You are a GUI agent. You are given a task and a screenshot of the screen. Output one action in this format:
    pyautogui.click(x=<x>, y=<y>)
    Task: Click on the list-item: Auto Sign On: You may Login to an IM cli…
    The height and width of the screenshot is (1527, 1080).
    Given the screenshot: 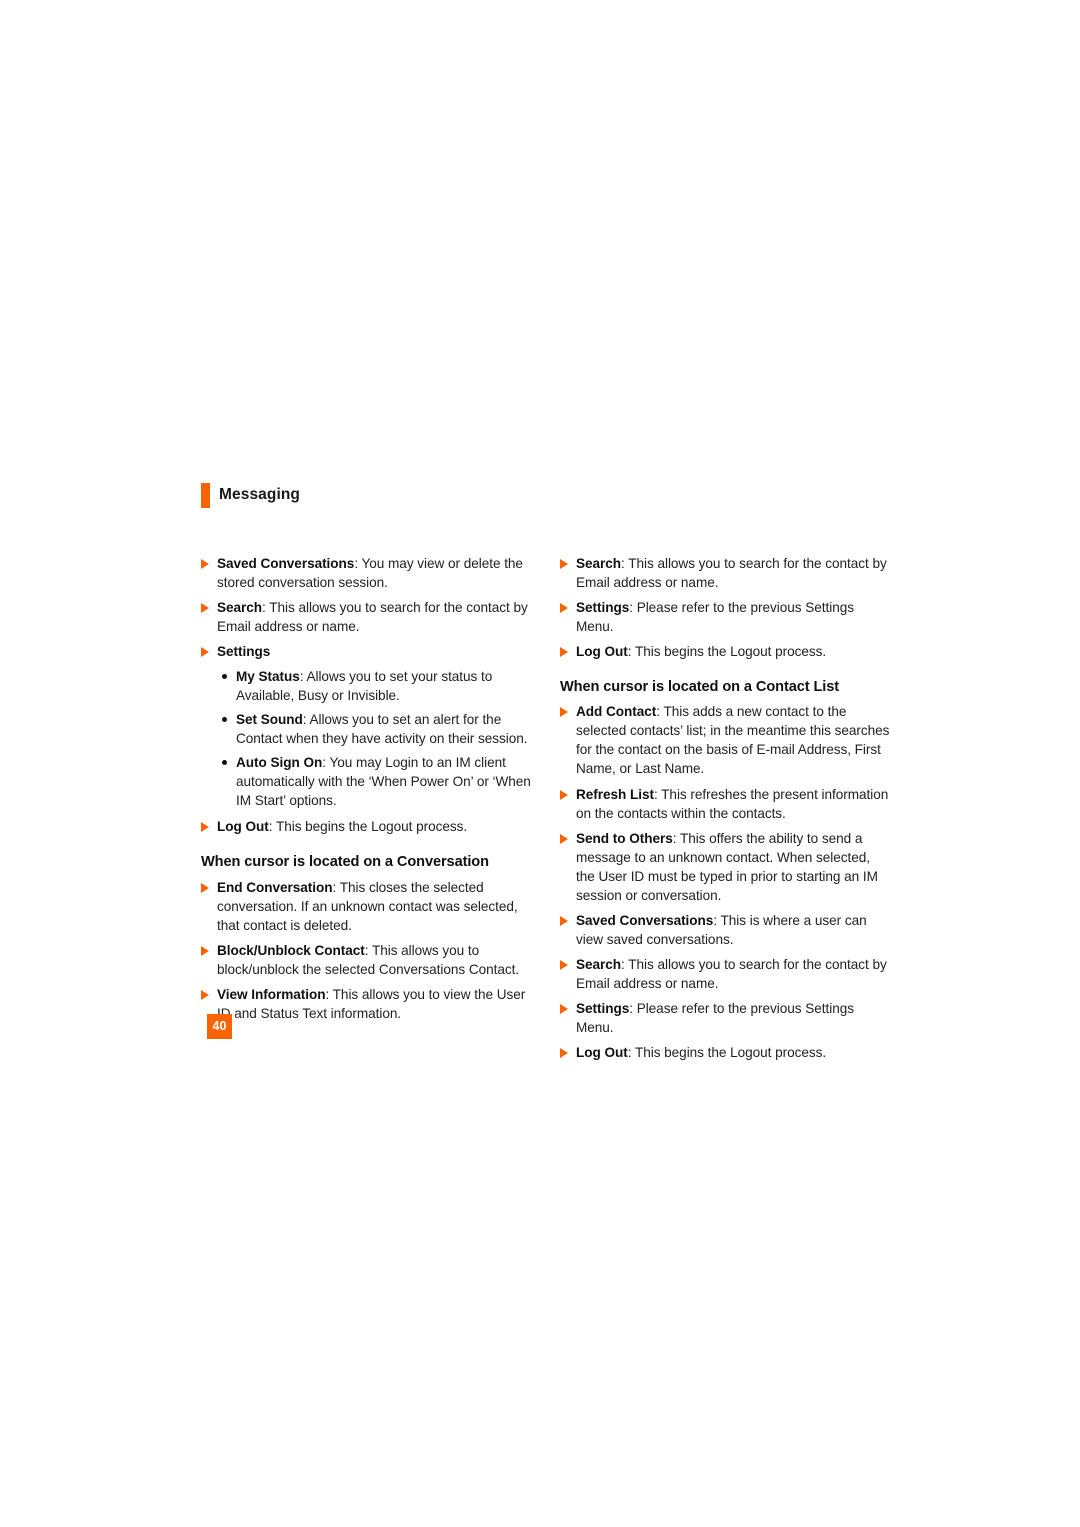 What is the action you would take?
    pyautogui.click(x=375, y=781)
    